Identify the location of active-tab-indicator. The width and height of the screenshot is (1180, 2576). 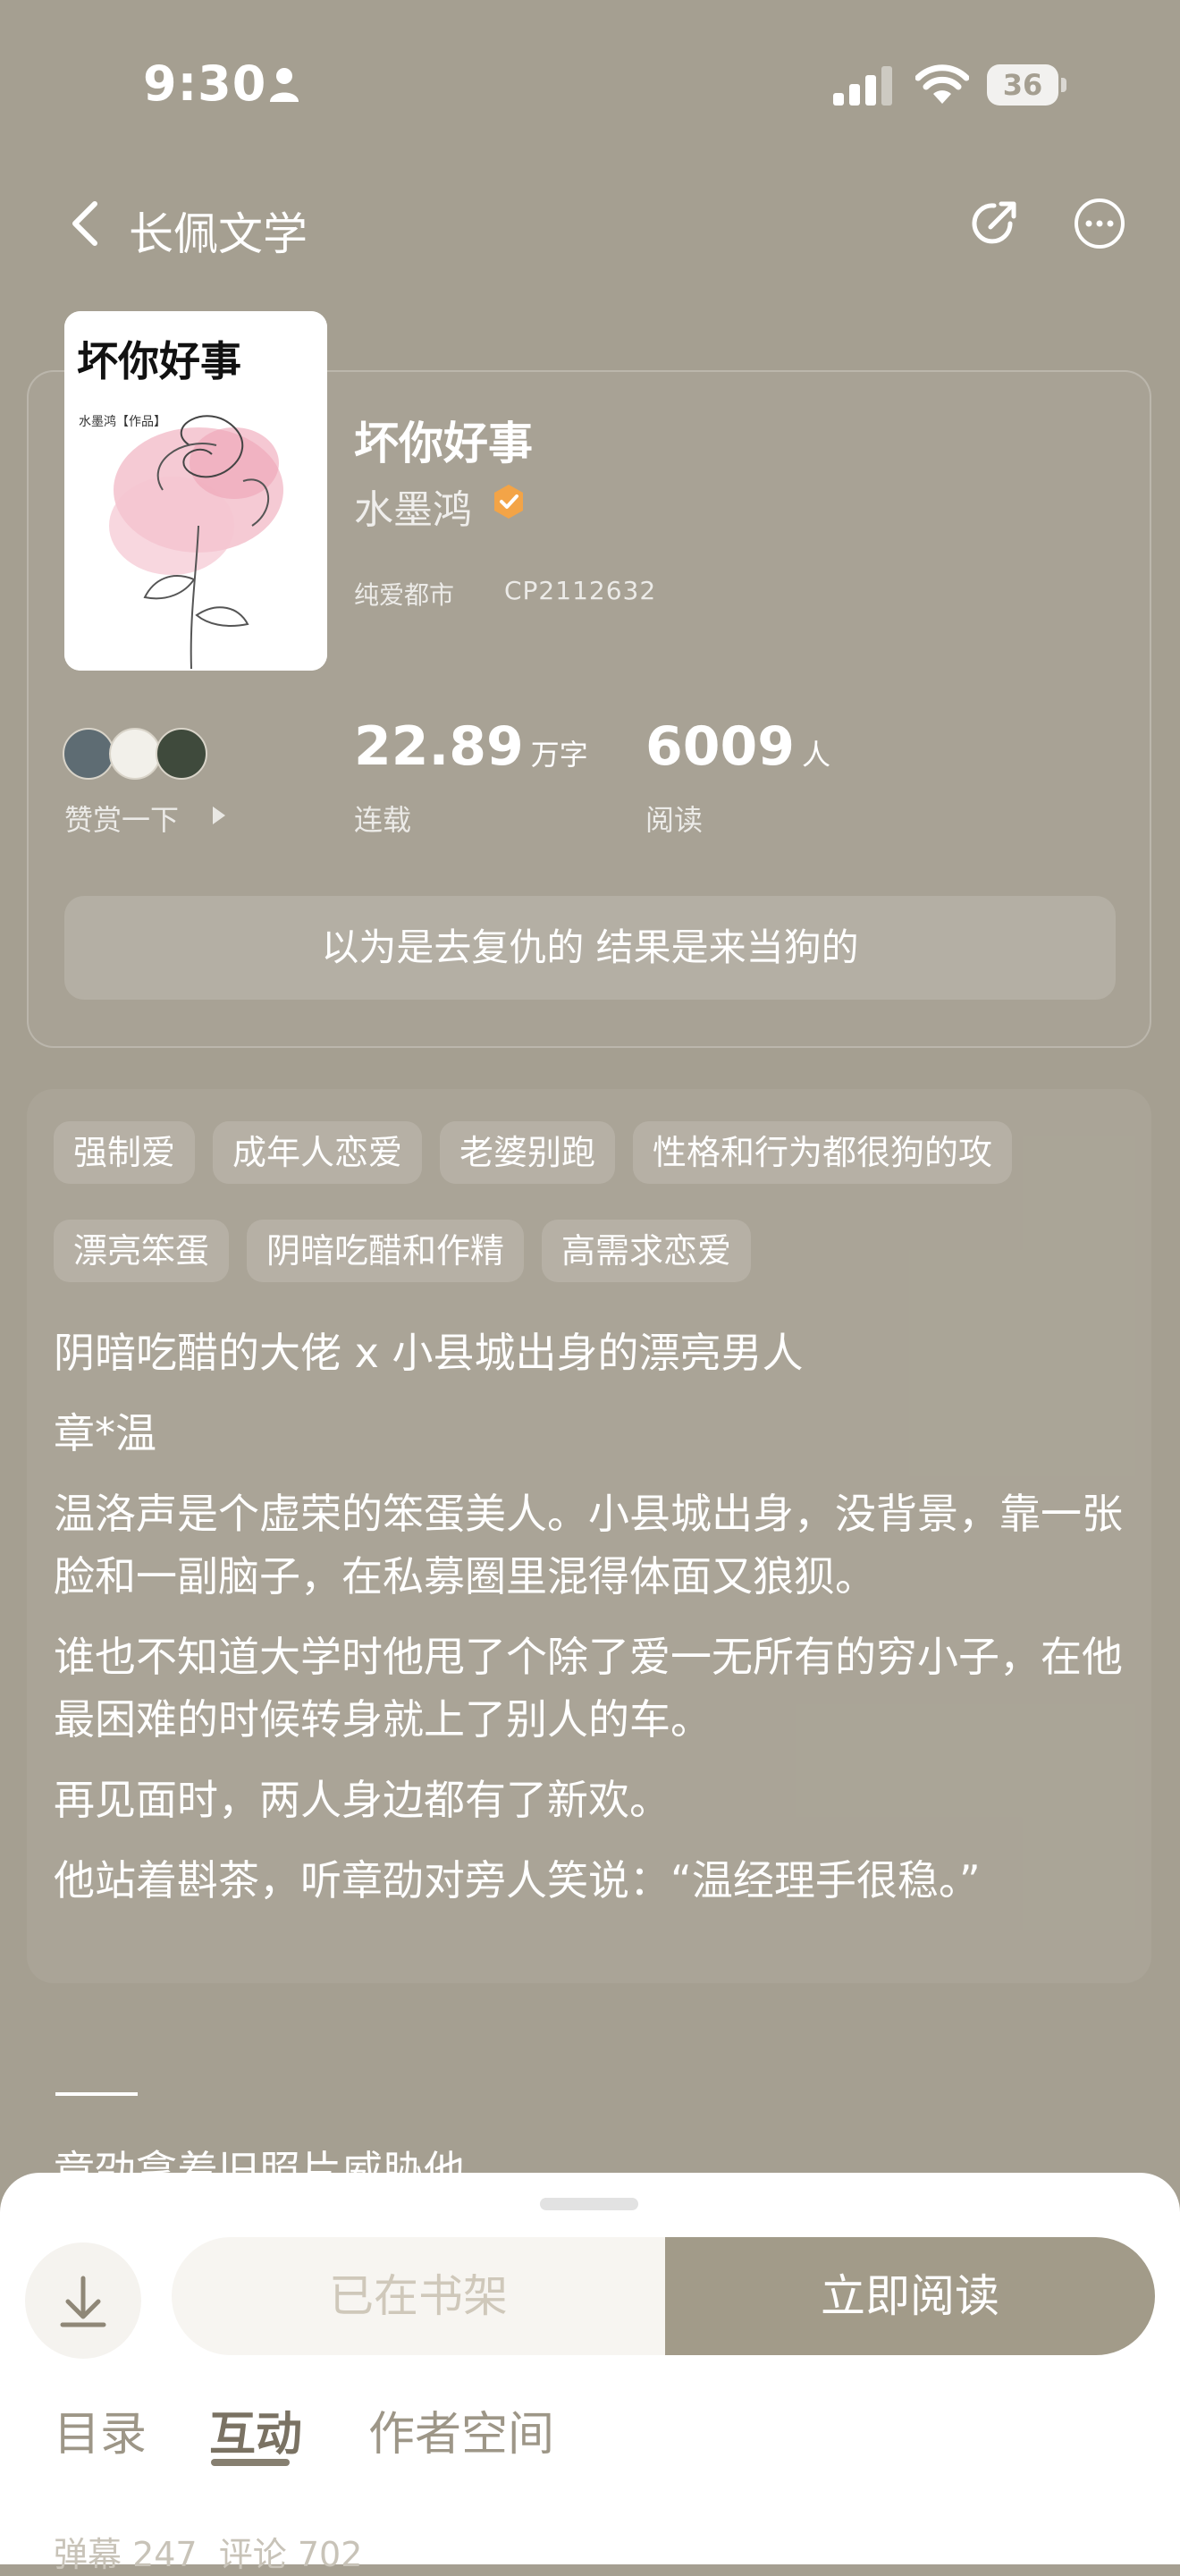
(250, 2462).